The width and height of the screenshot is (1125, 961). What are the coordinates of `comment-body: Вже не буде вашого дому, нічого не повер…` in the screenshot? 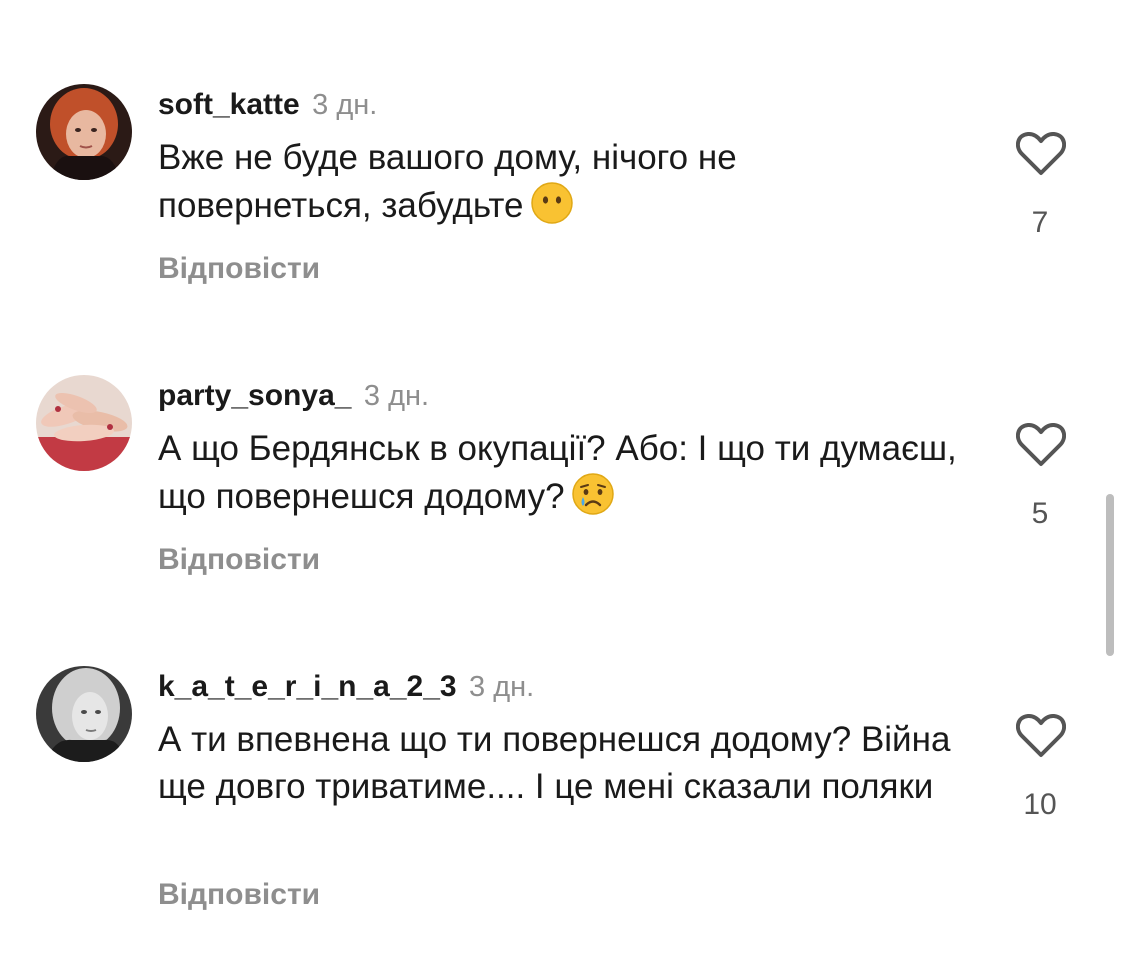 It's located at (447, 181).